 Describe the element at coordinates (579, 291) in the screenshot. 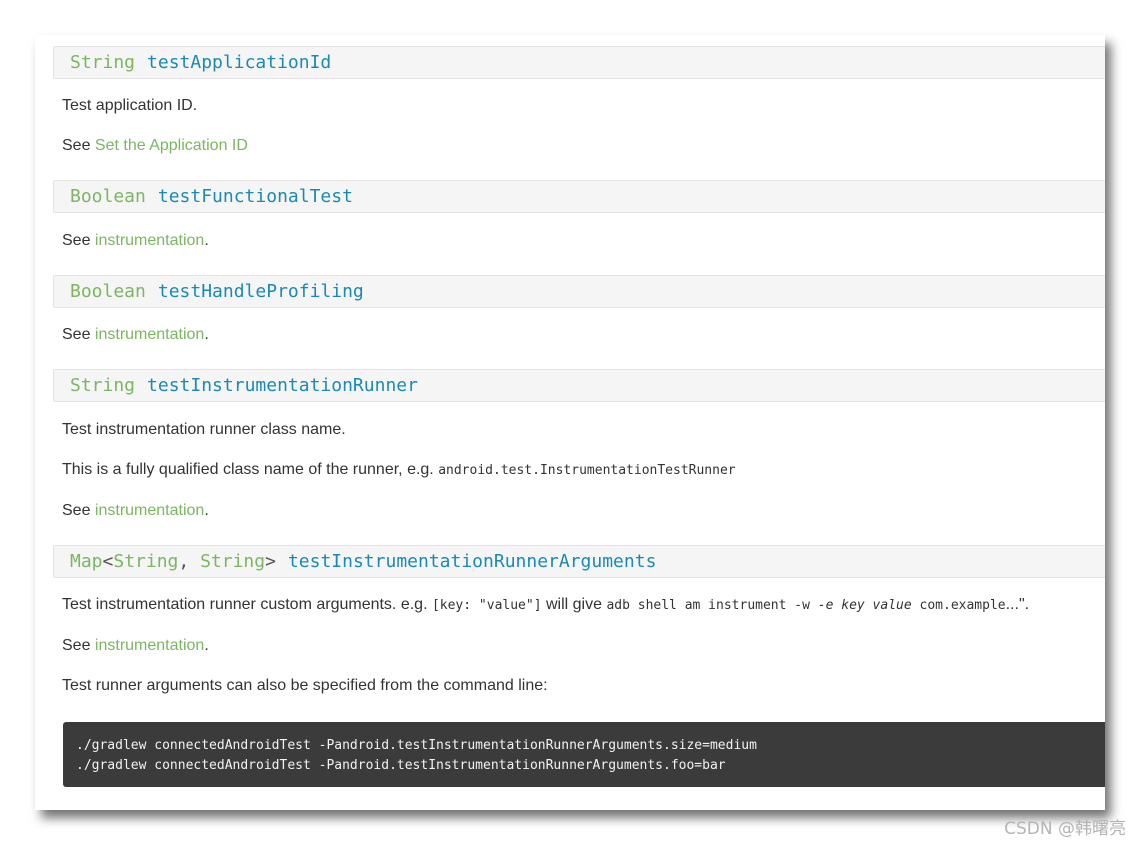

I see `signature-test-handle-profiling: Boolean testHandleProfiling` at that location.